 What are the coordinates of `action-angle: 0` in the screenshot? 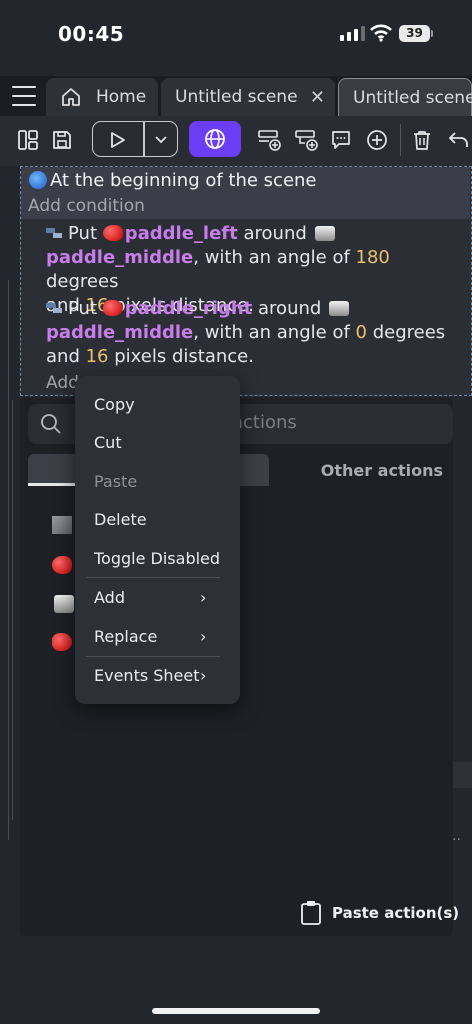 It's located at (361, 332).